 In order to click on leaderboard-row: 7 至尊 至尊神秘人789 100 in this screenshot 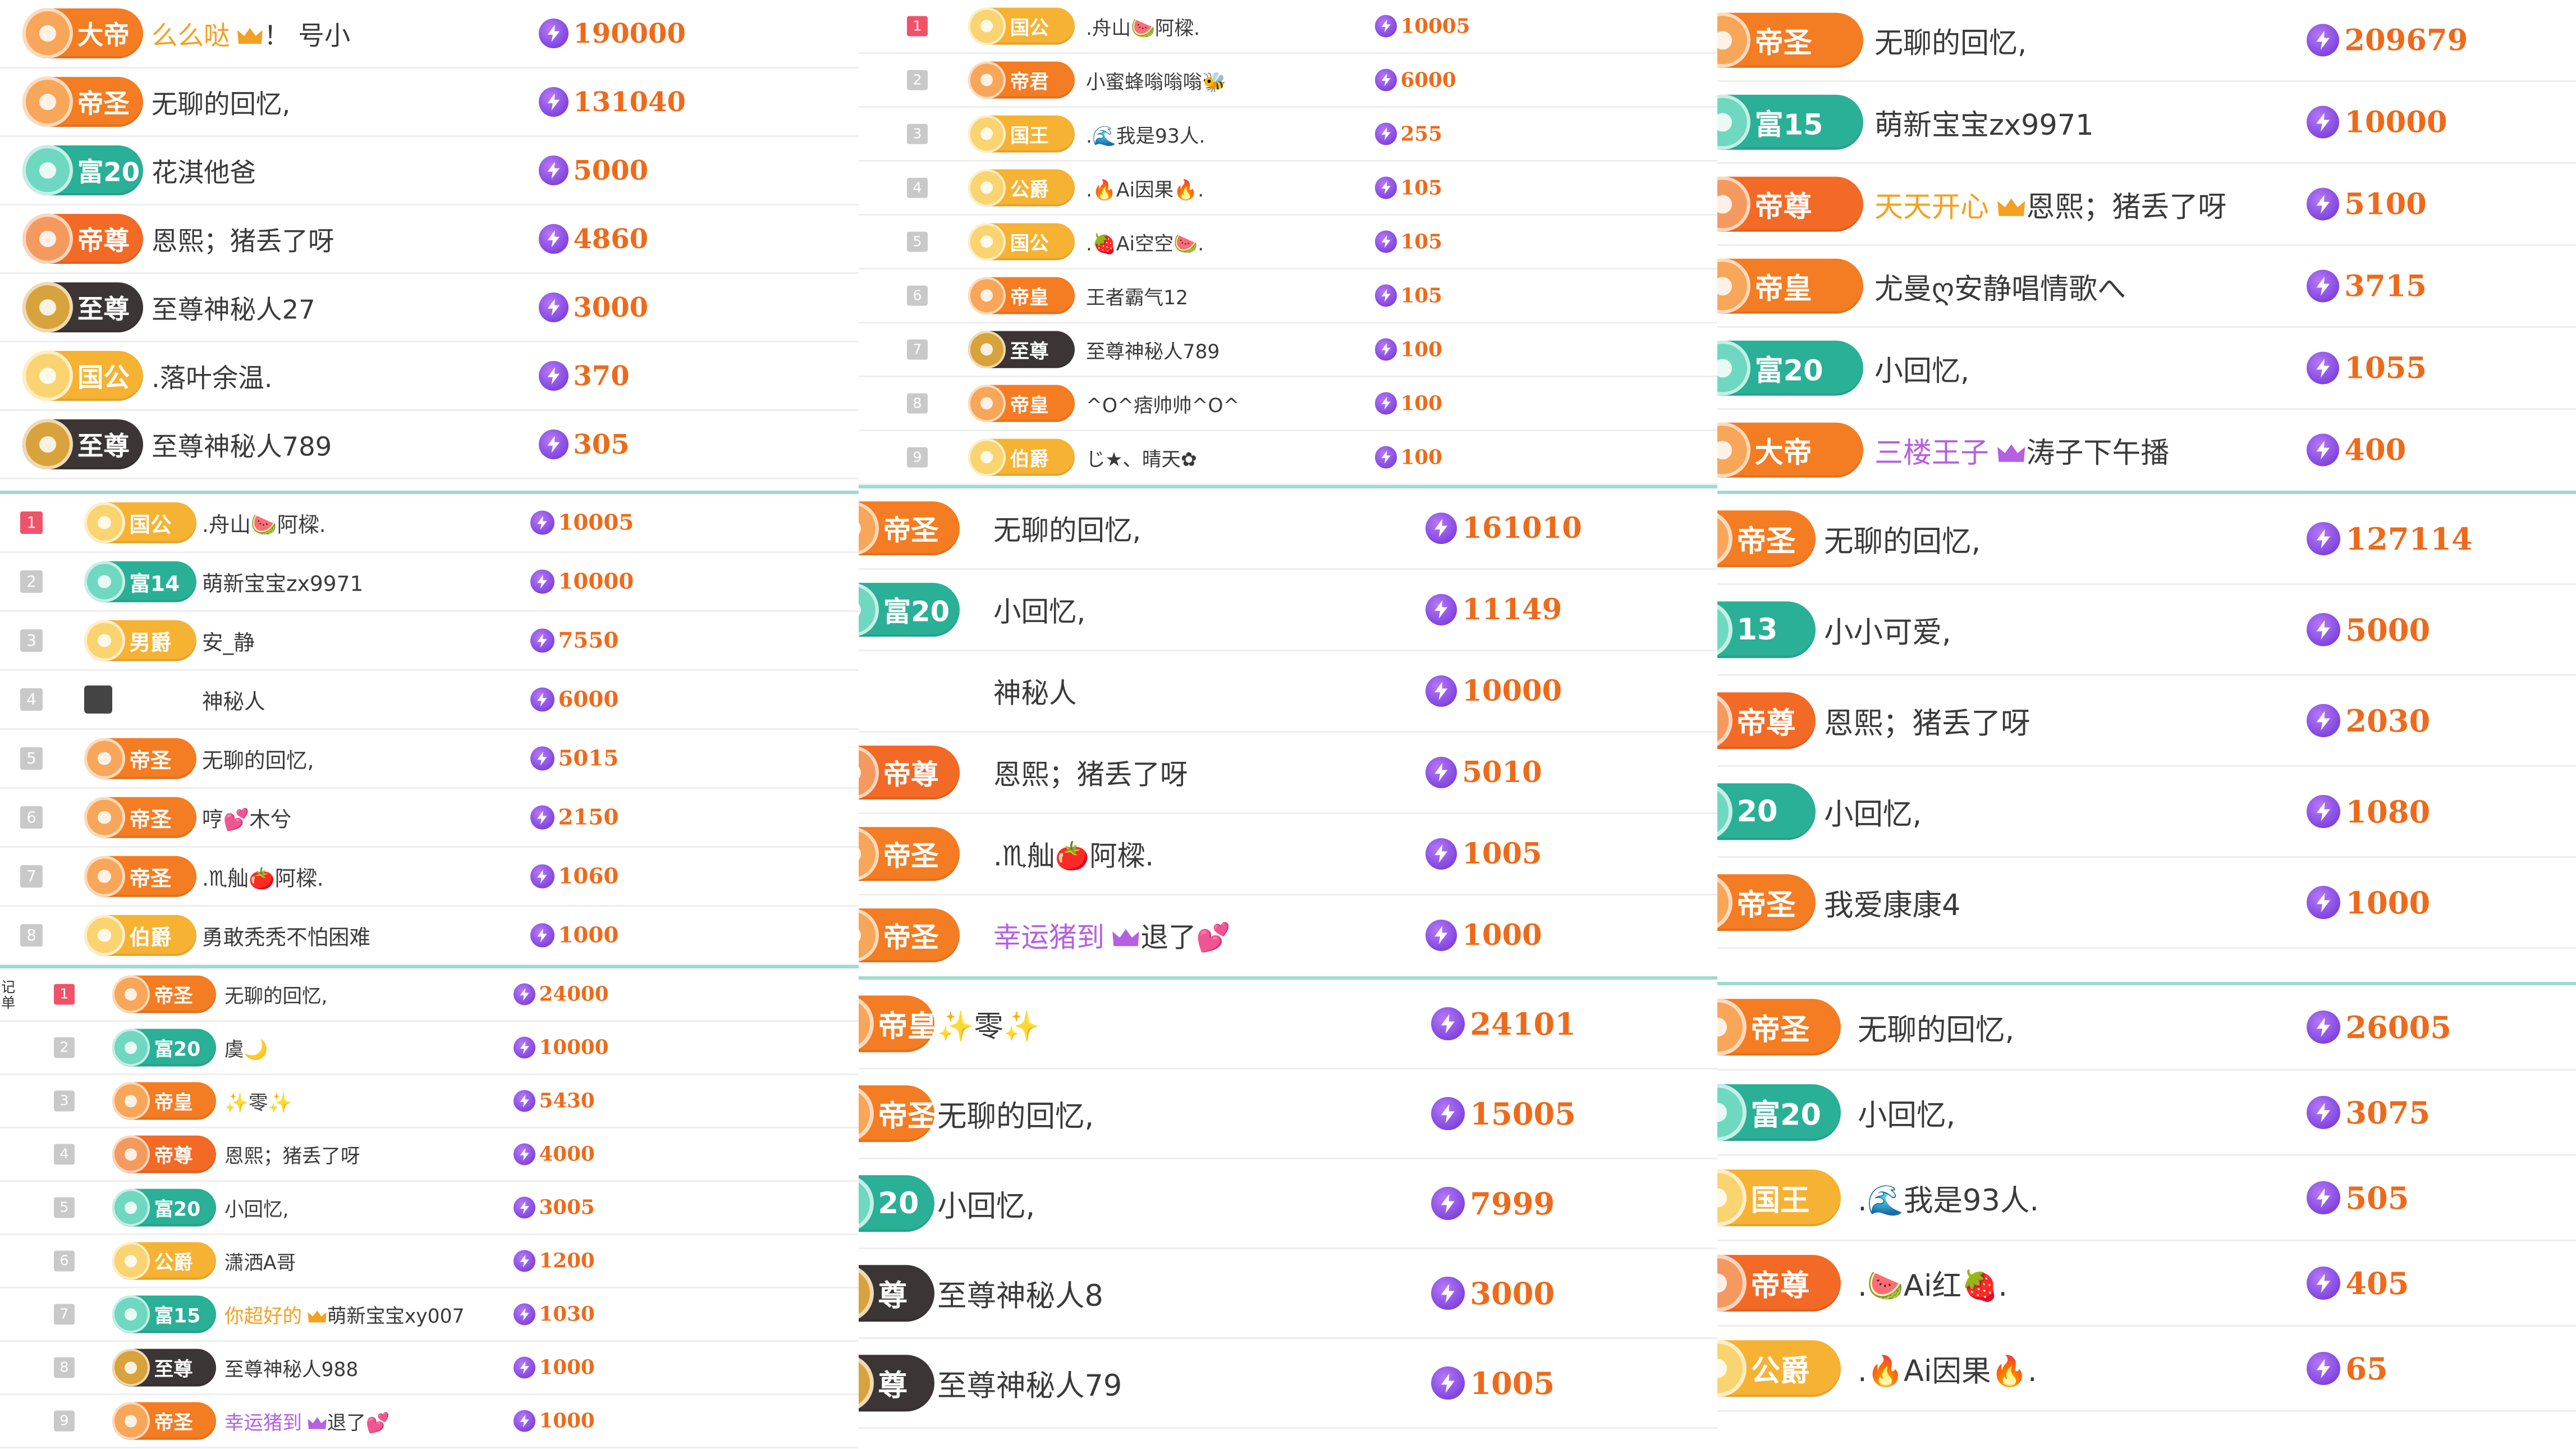, I will do `click(1288, 350)`.